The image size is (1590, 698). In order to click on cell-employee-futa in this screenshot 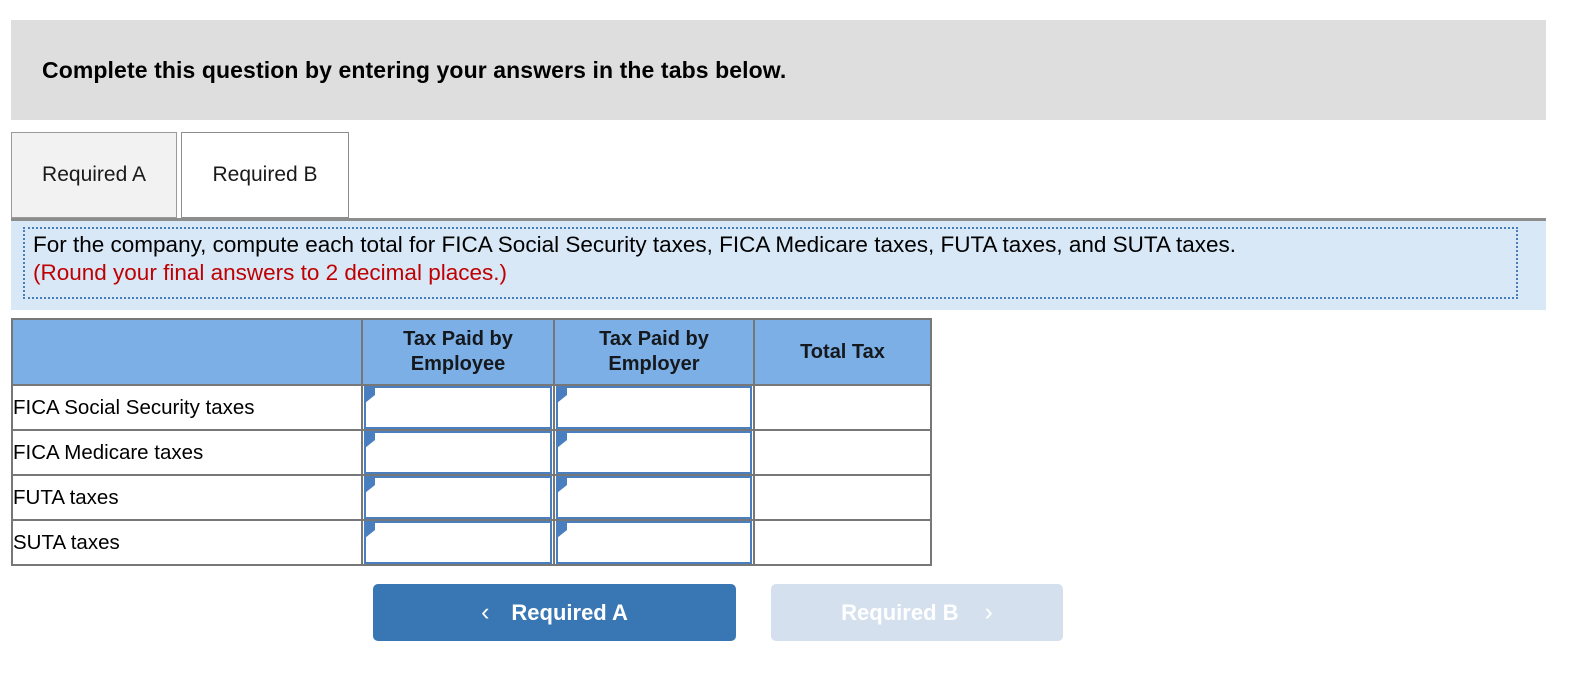, I will do `click(458, 497)`.